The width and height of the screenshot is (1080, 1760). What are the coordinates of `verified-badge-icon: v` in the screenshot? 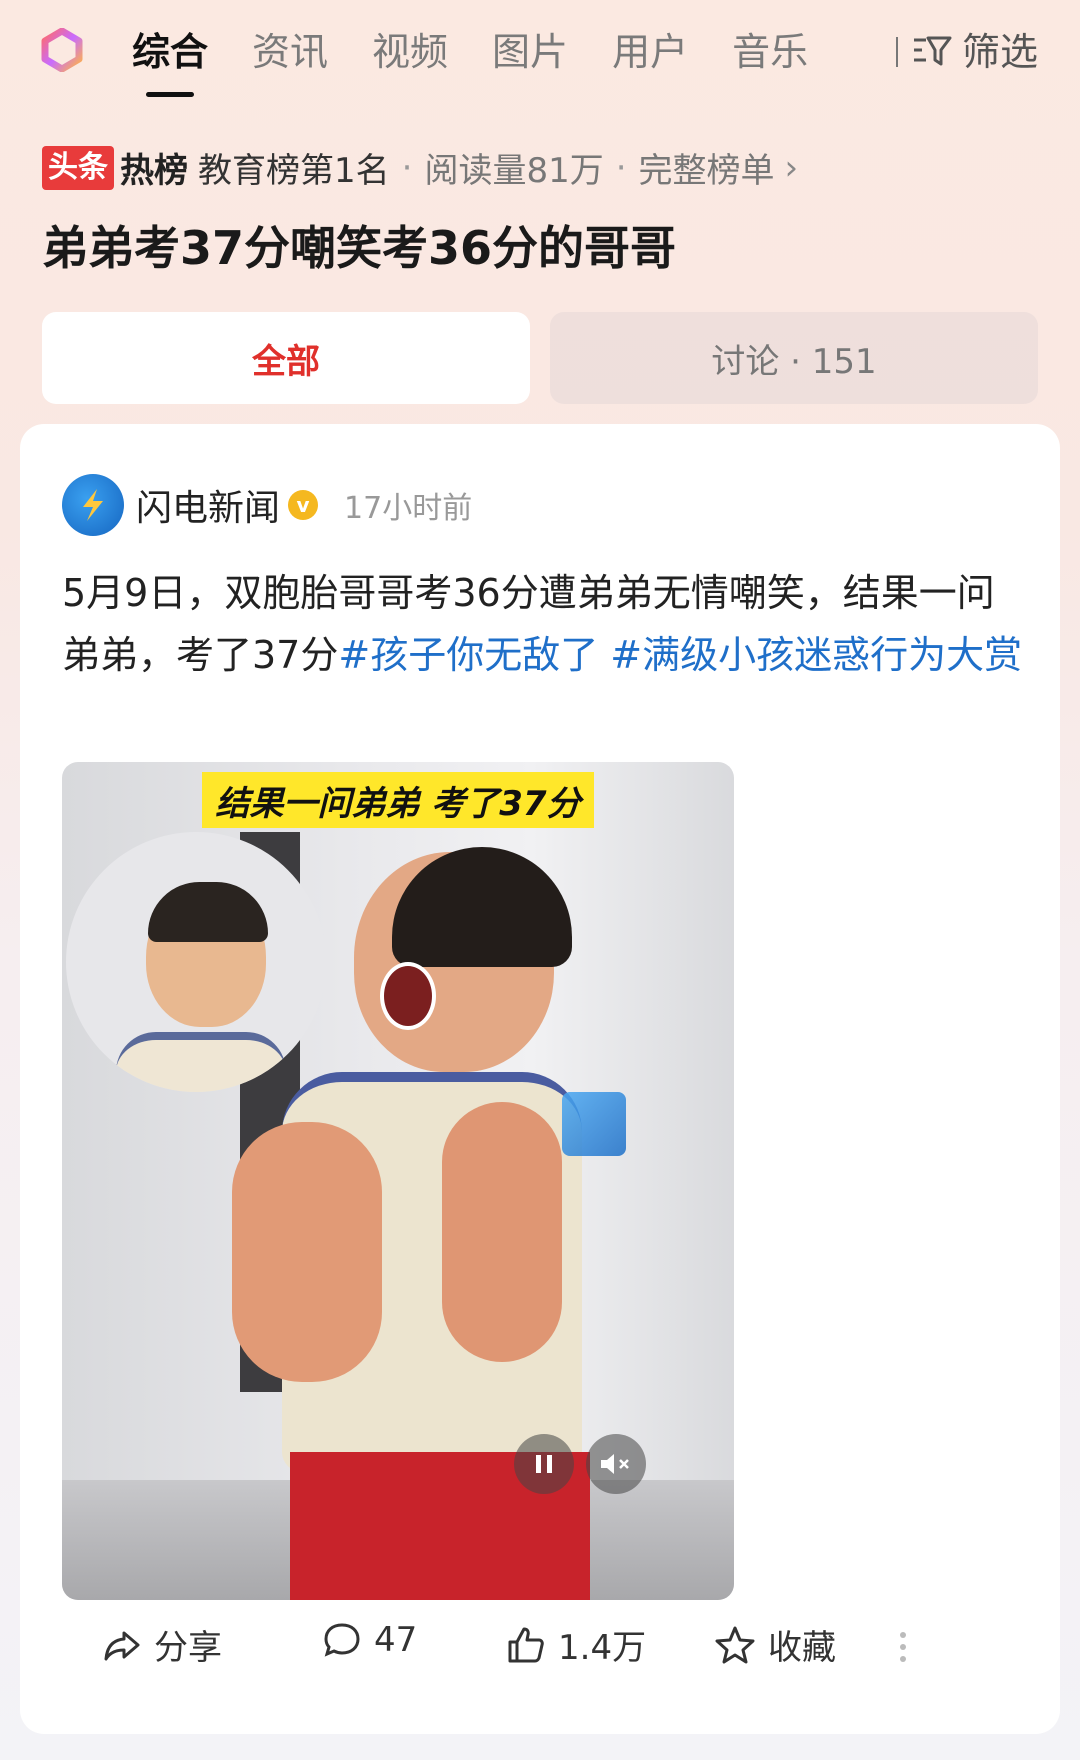 It's located at (303, 505).